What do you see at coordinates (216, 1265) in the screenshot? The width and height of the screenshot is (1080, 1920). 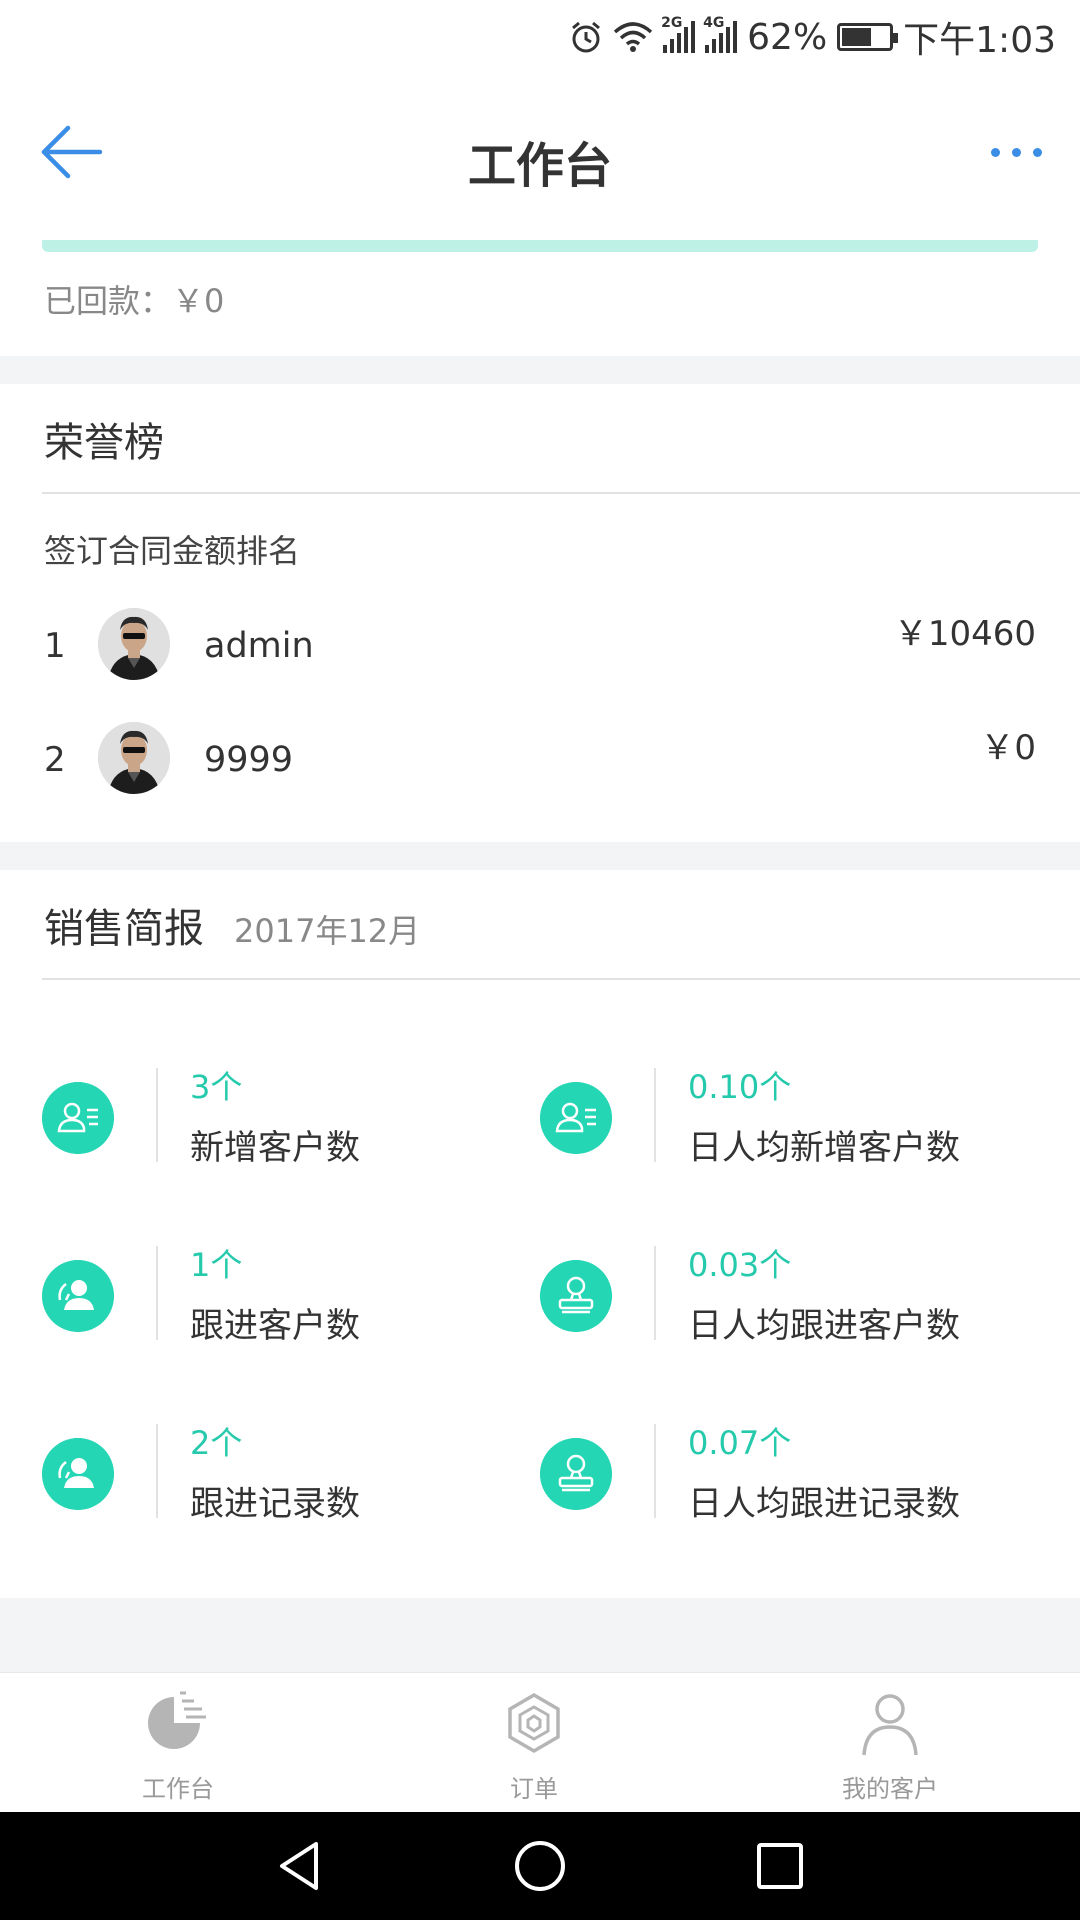 I see `stat-value: 1个` at bounding box center [216, 1265].